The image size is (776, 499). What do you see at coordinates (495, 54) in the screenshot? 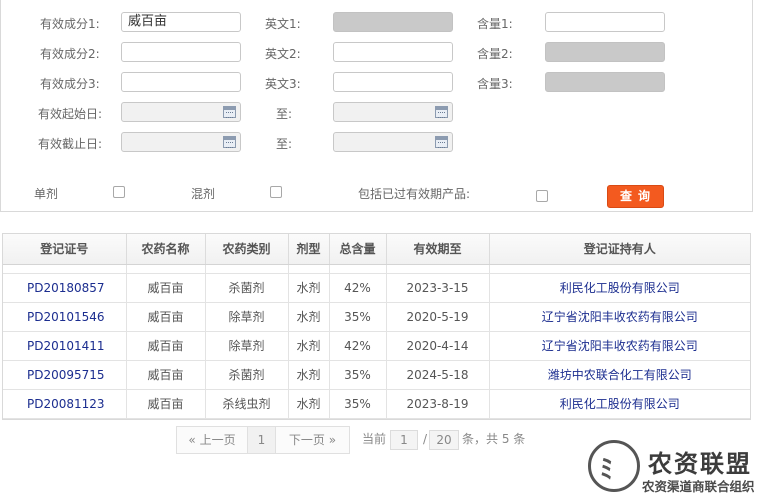
I see `content2-label: 含量2:` at bounding box center [495, 54].